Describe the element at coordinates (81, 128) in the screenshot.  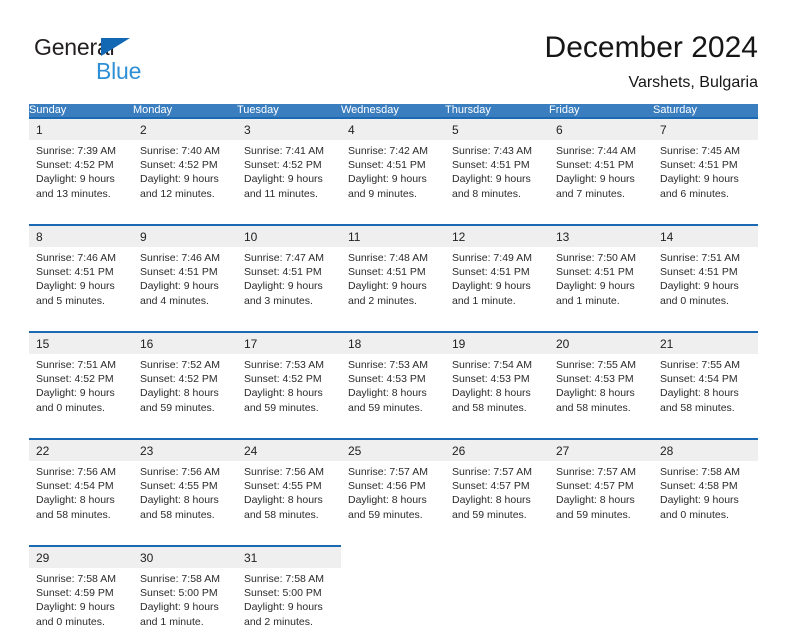
I see `day-number-cell: 1` at that location.